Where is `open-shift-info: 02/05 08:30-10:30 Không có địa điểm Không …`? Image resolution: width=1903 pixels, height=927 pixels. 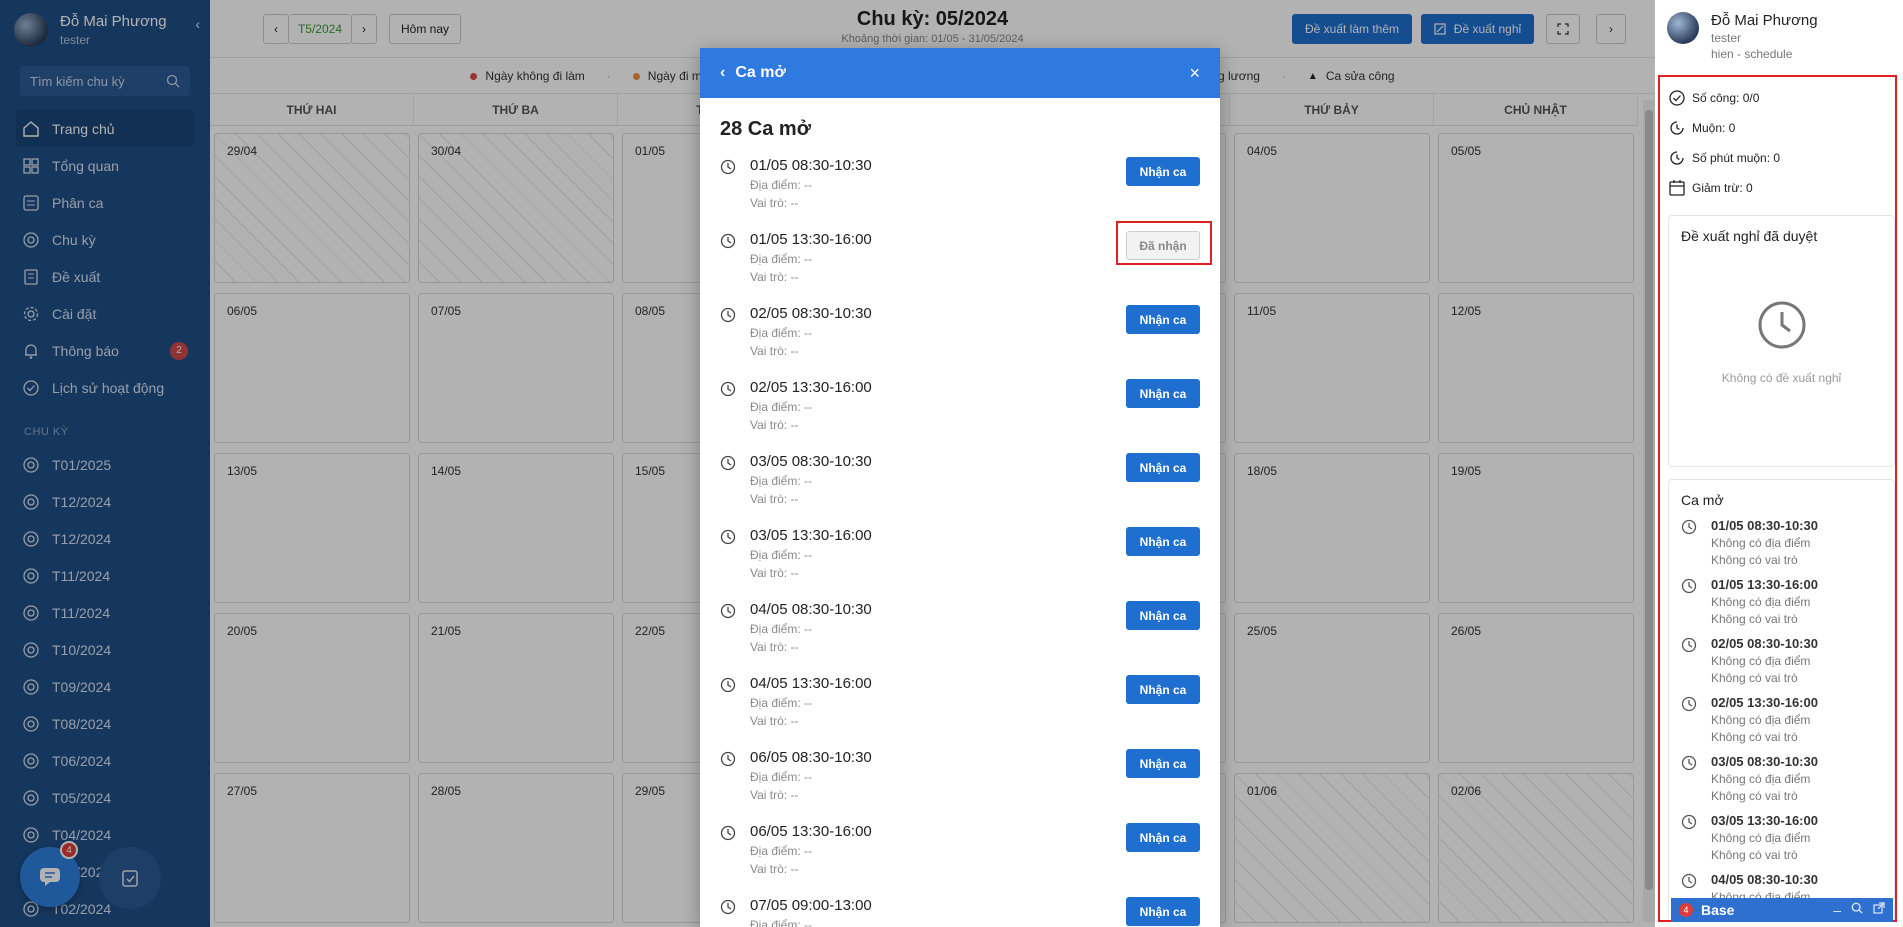 open-shift-info: 02/05 08:30-10:30 Không có địa điểm Không … is located at coordinates (1764, 660).